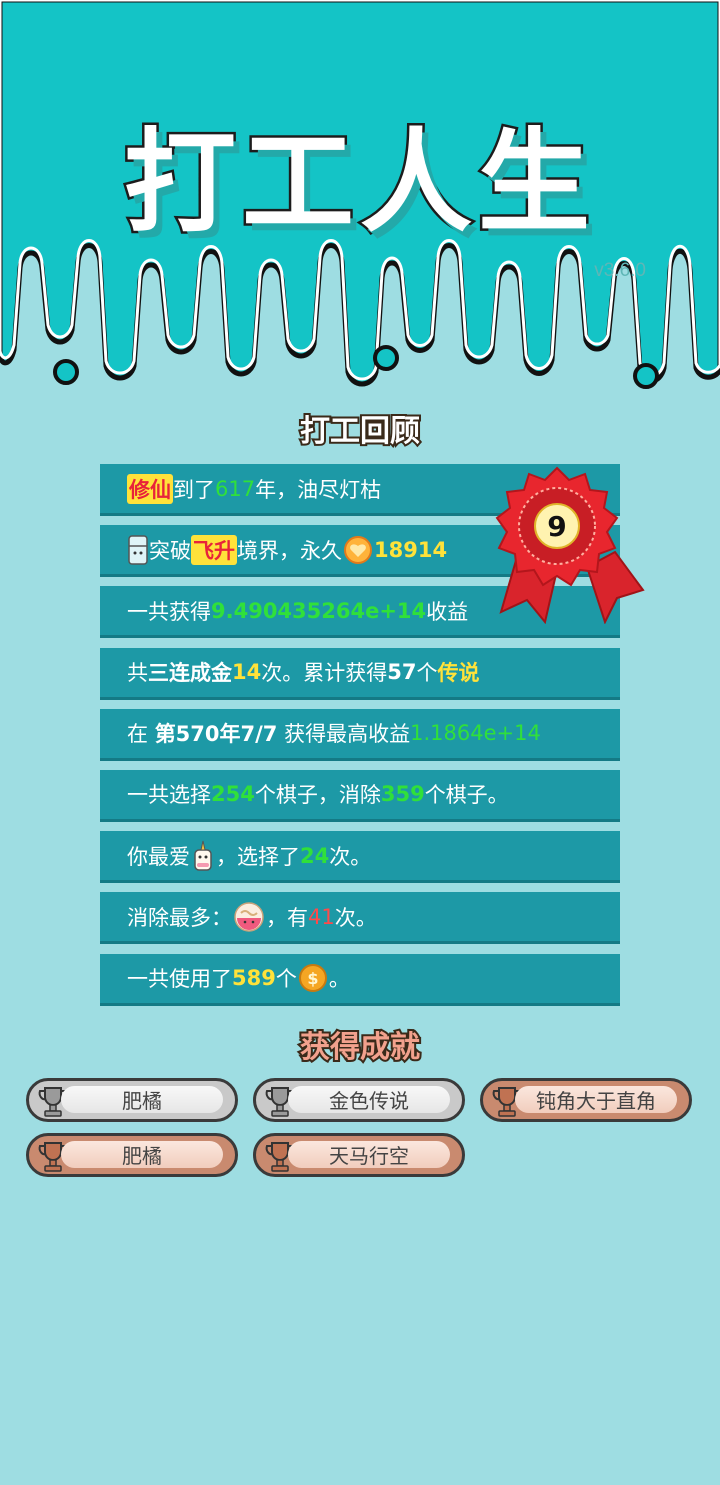 The image size is (720, 1485). I want to click on gold-coin-icon: $, so click(312, 978).